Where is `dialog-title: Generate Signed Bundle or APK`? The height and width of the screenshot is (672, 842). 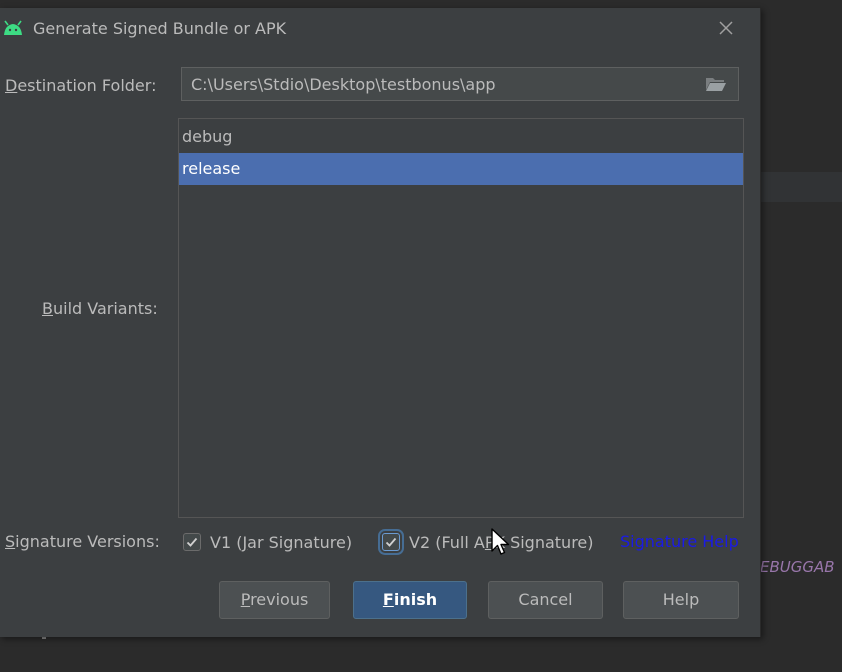 dialog-title: Generate Signed Bundle or APK is located at coordinates (160, 28).